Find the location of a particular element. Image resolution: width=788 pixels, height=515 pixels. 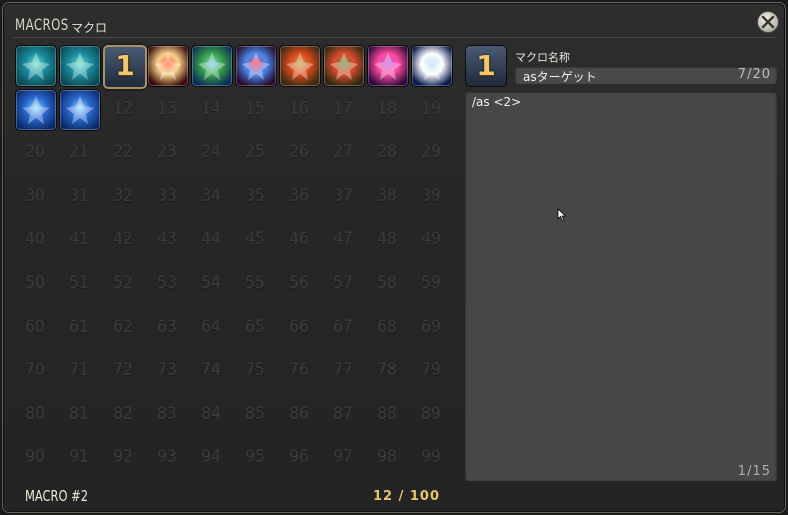

empty-macro-slot: 79 is located at coordinates (431, 370).